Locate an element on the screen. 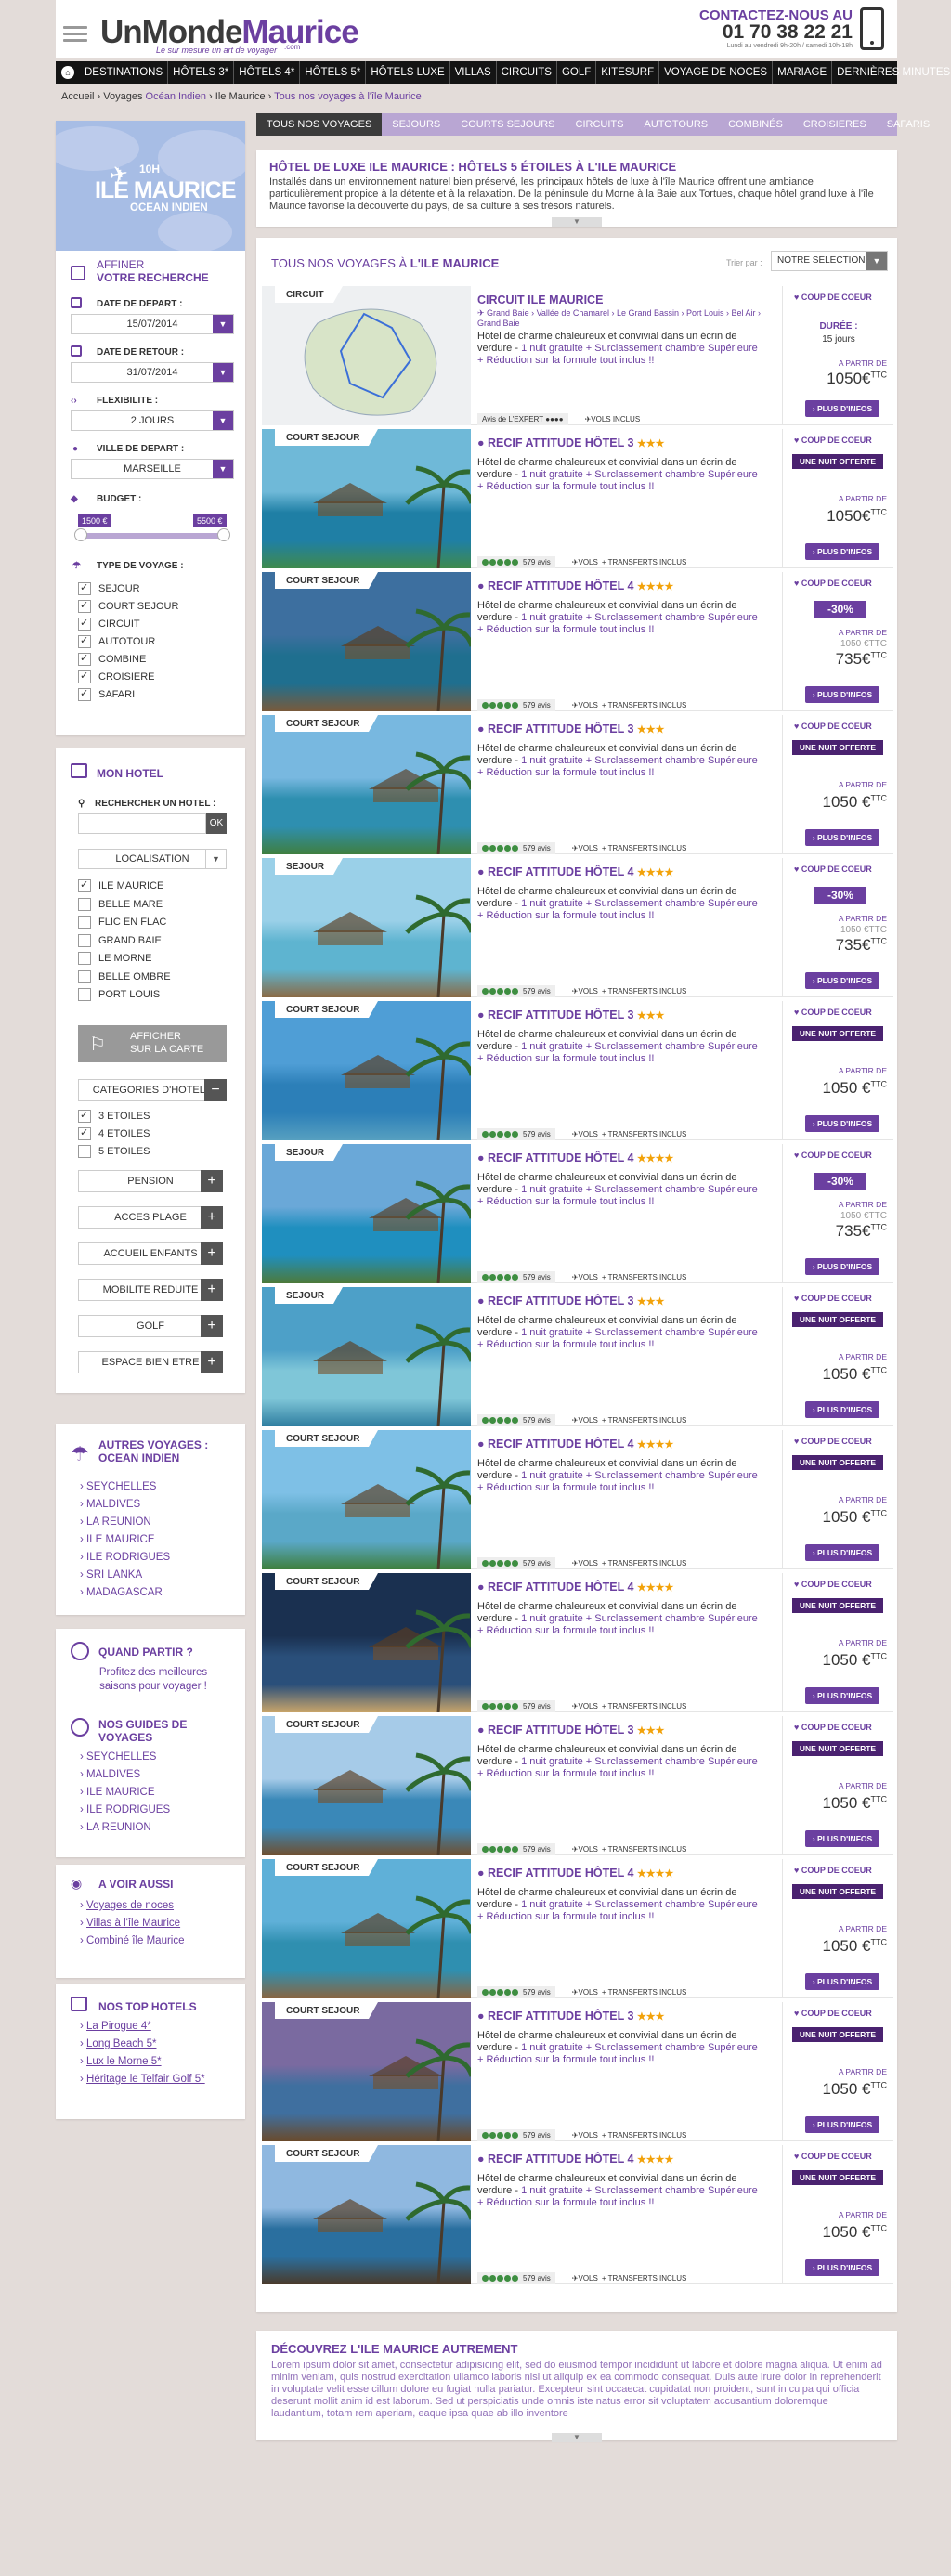 Image resolution: width=951 pixels, height=2576 pixels. others-link: › SEYCHELLES is located at coordinates (118, 1486).